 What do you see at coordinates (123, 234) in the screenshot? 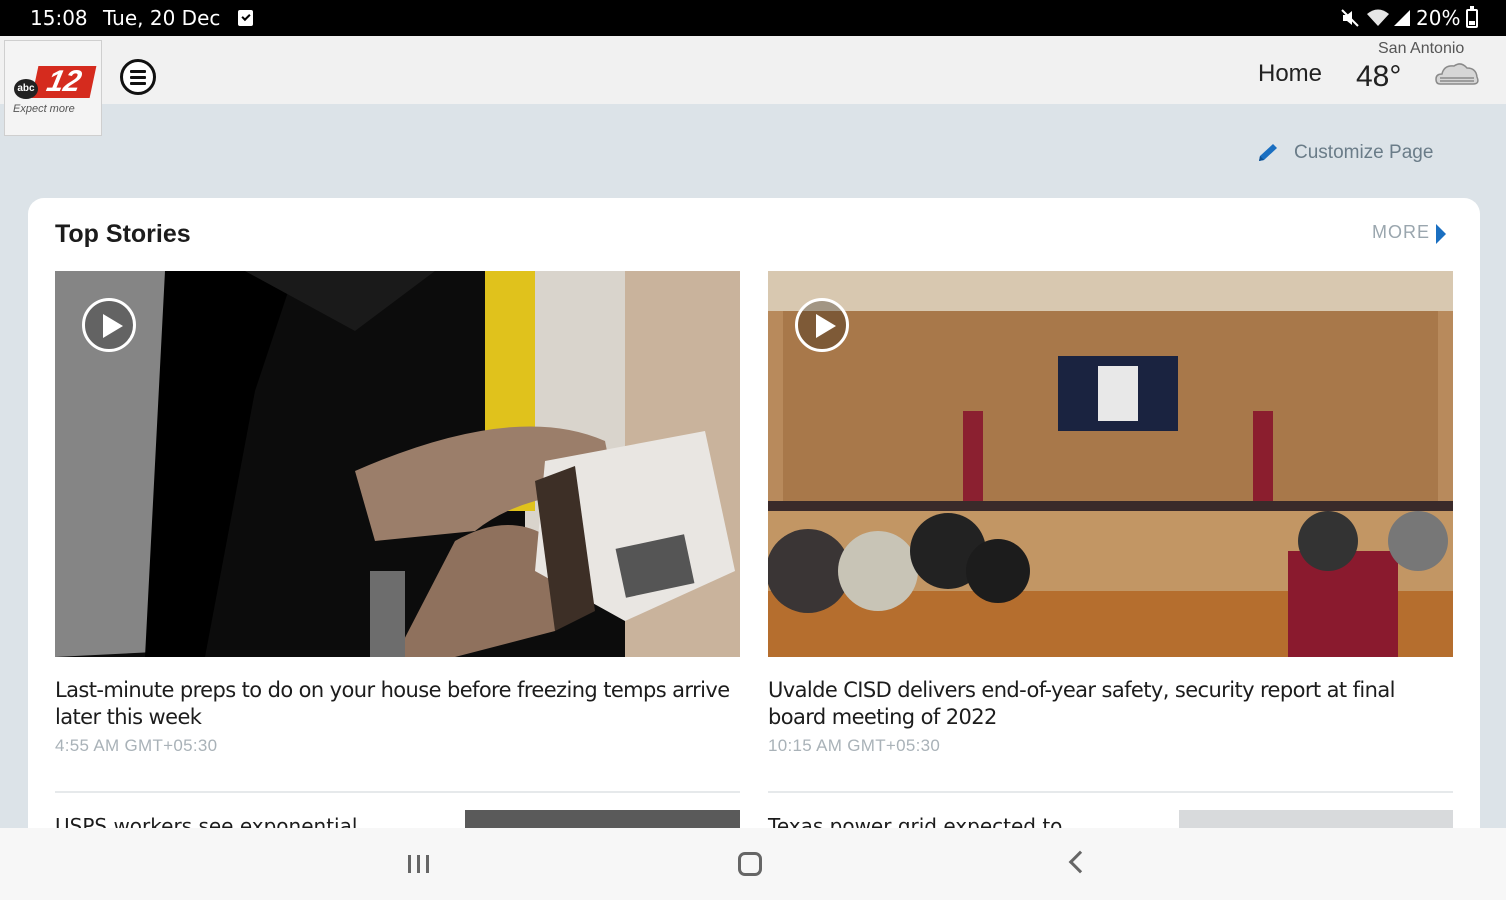
I see `section-title: Top Stories` at bounding box center [123, 234].